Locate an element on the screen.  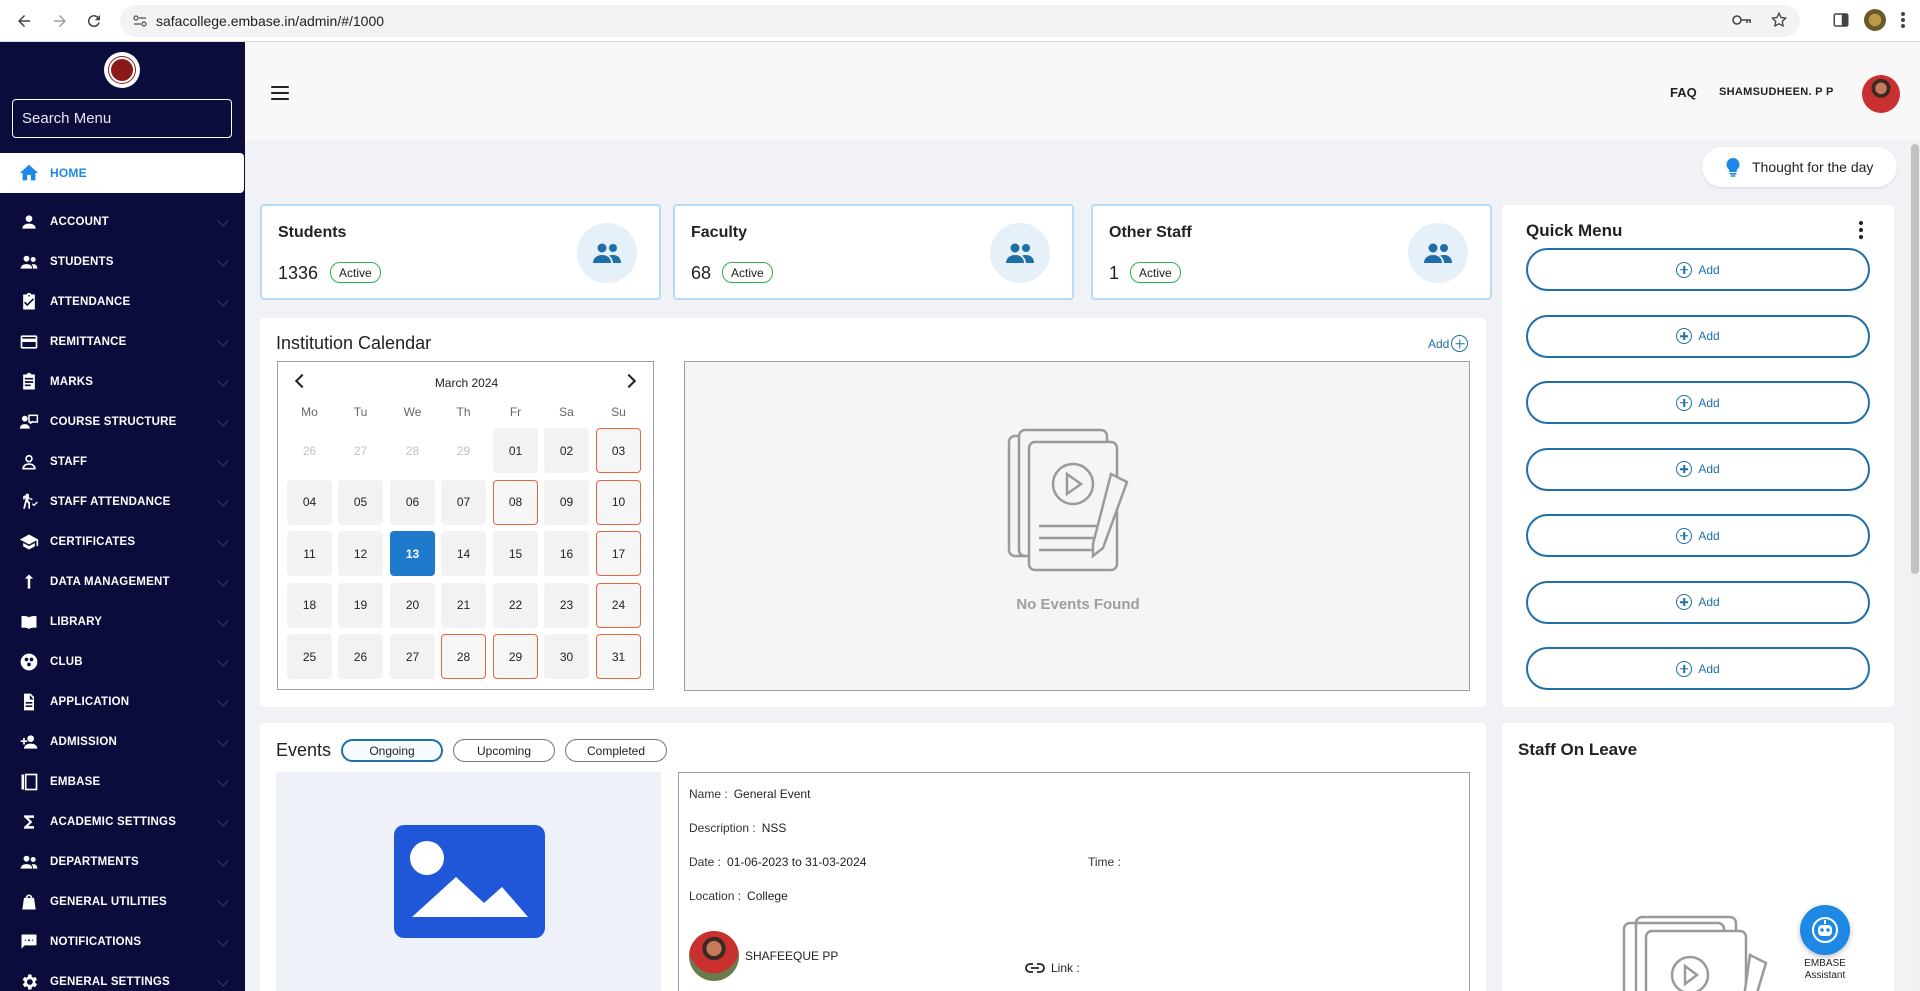
address-bar: safacollege.embase.in/admin/#/1000 is located at coordinates (960, 21).